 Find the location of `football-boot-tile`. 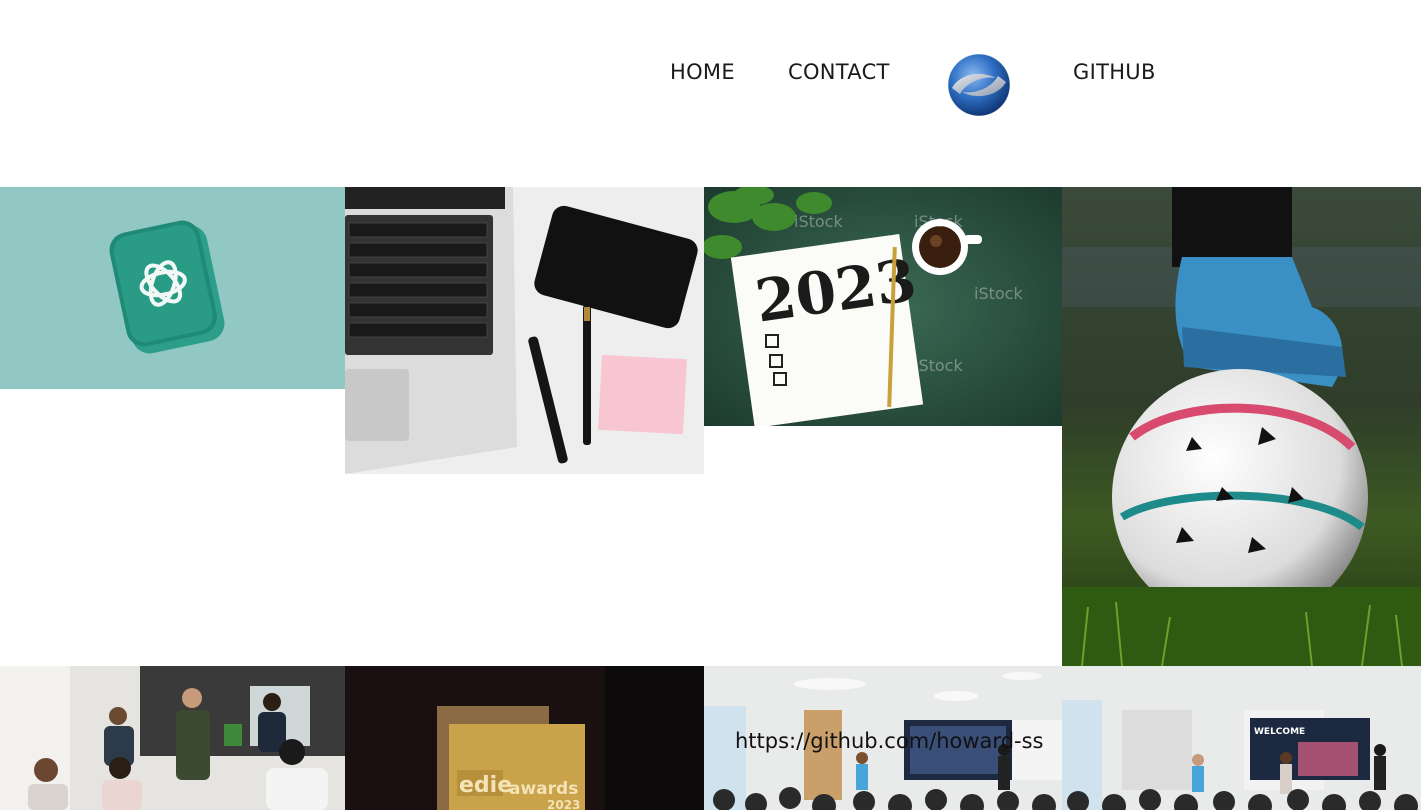

football-boot-tile is located at coordinates (1241, 426).